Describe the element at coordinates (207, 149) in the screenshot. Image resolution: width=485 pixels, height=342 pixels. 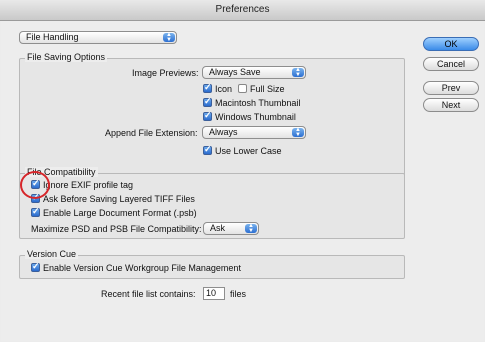
I see `lower-case-checkbox` at that location.